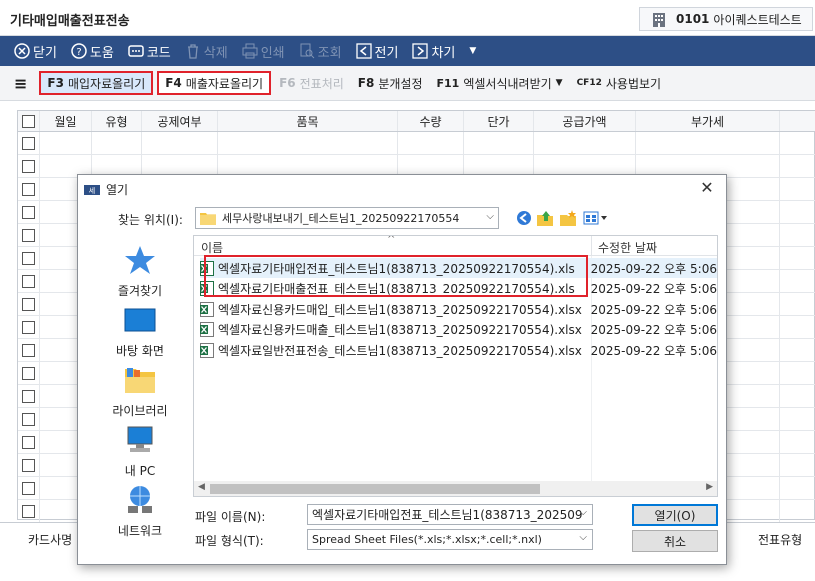  What do you see at coordinates (407, 18) in the screenshot?
I see `title-bar: 기타매입매출전표전송 0101 아이퀘스트테스트` at bounding box center [407, 18].